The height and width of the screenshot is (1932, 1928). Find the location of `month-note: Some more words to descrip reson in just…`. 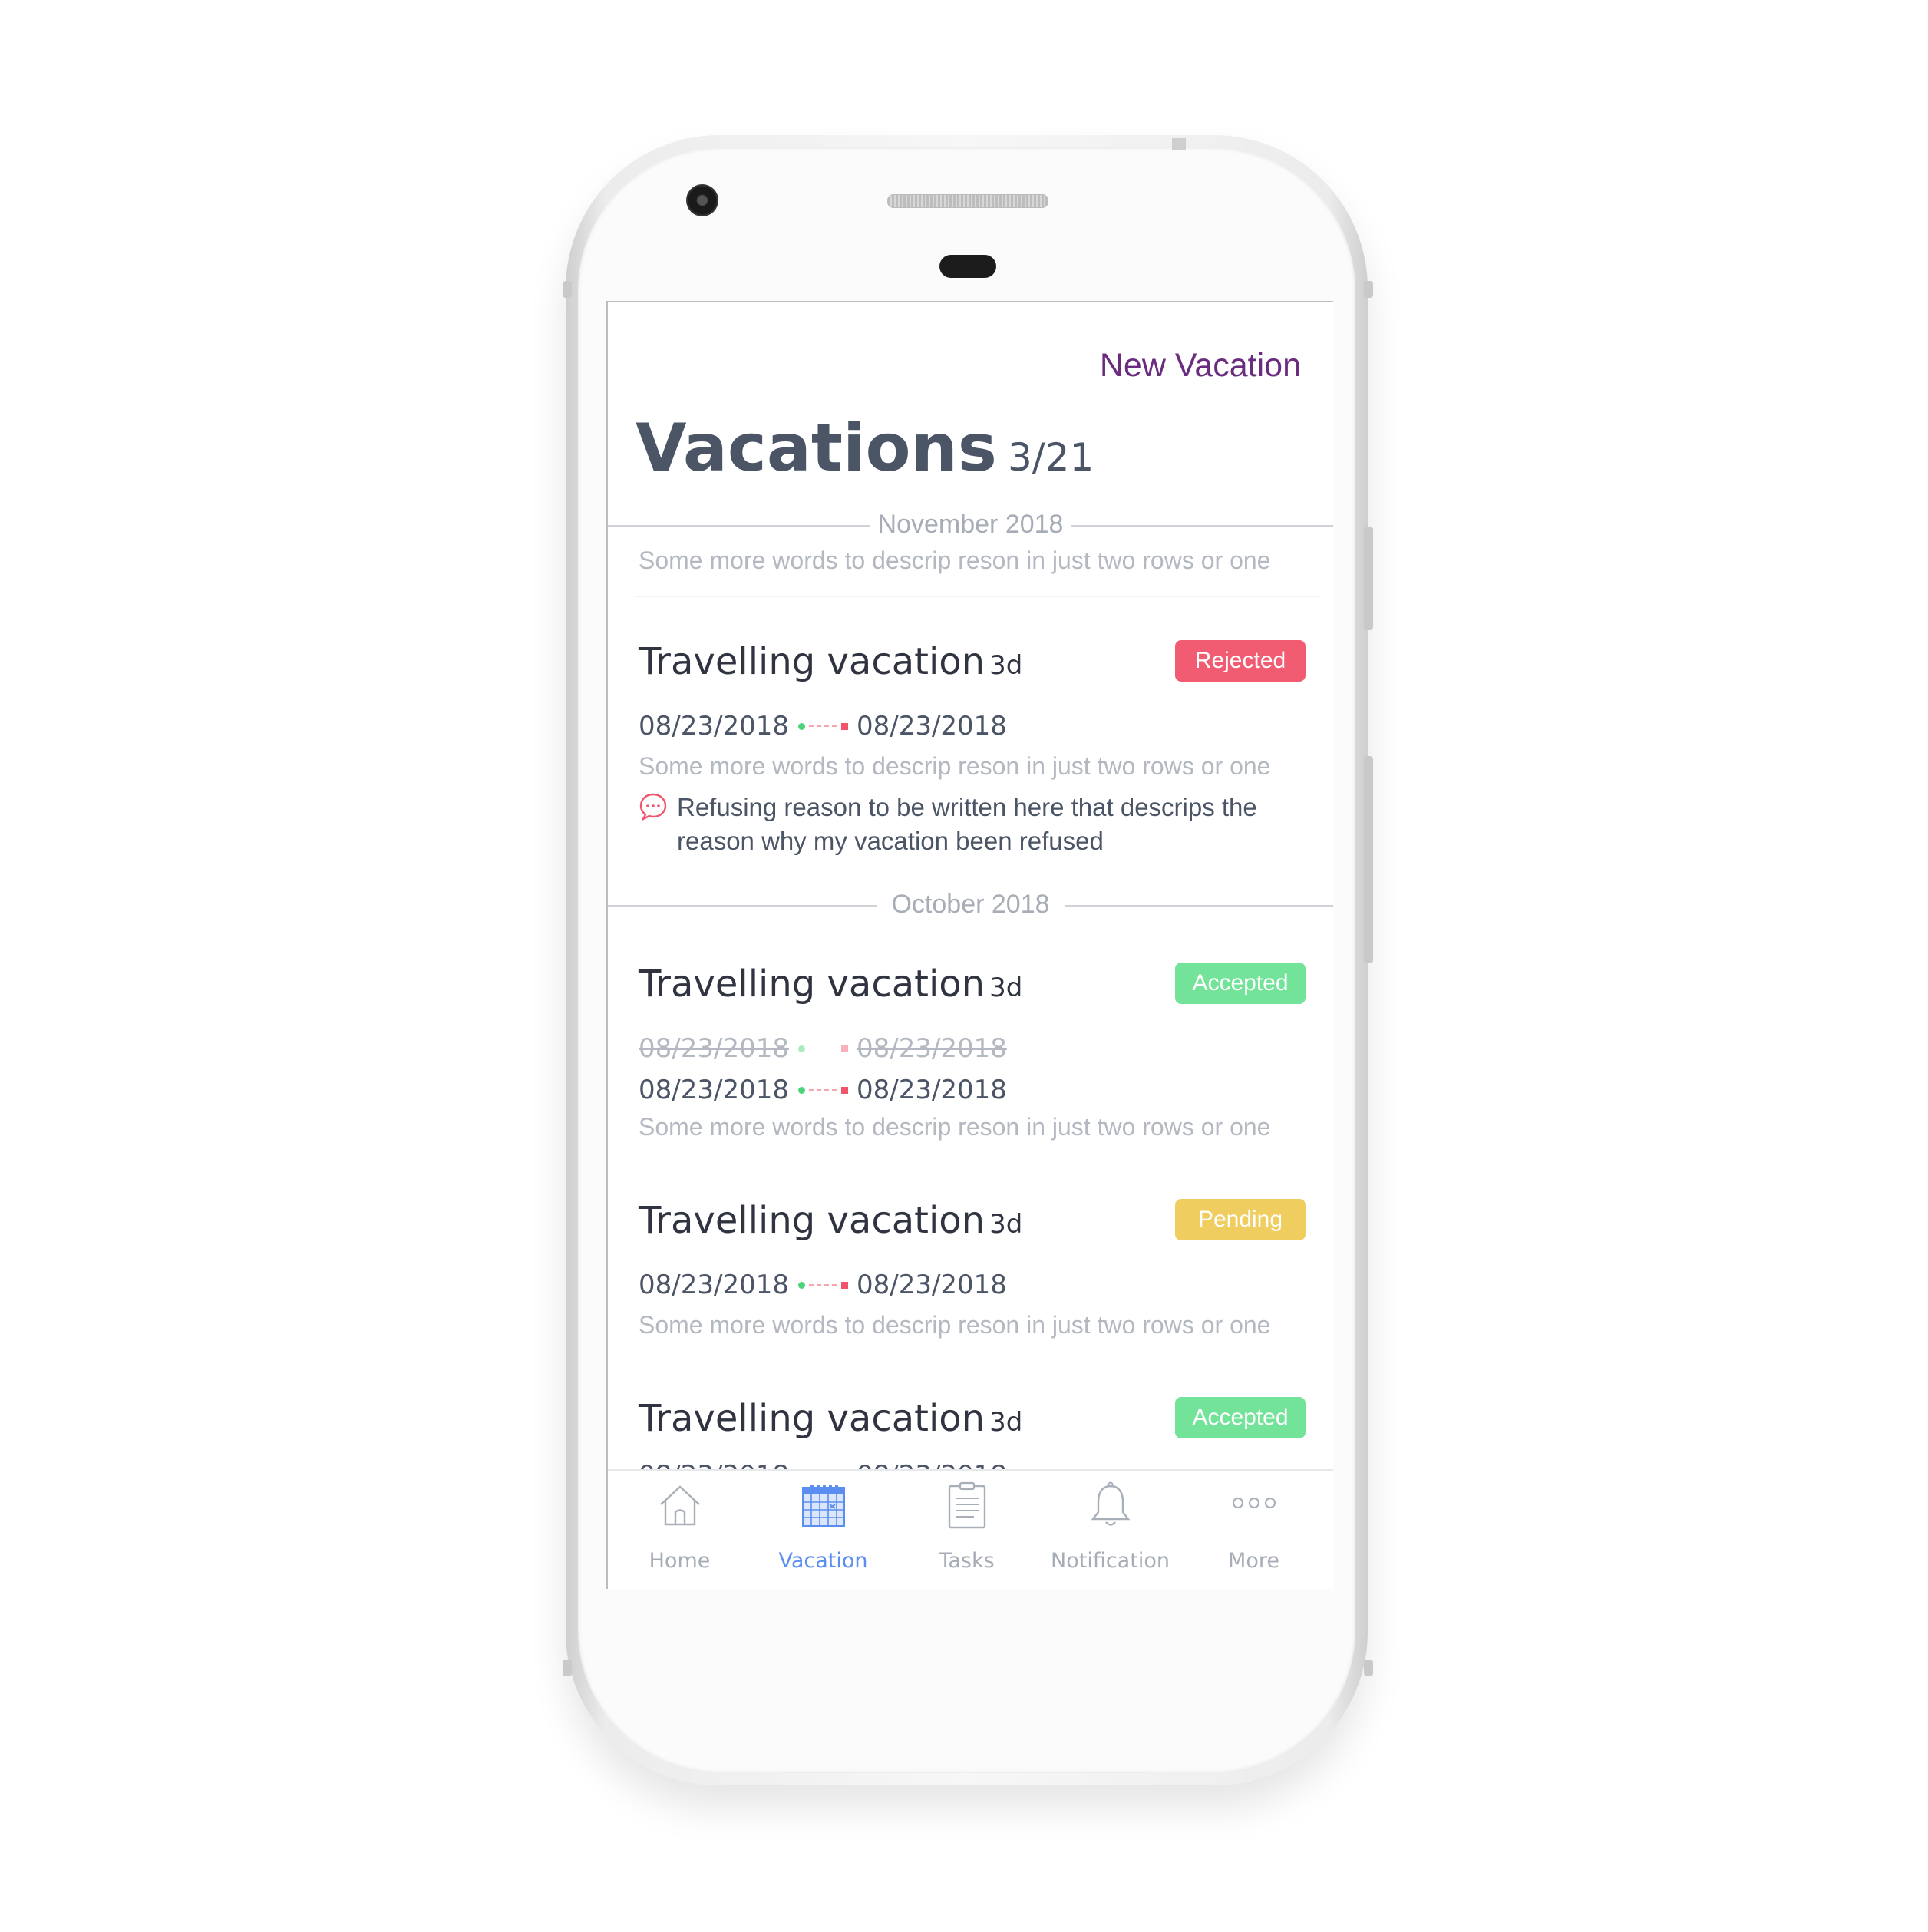

month-note: Some more words to descrip reson in just… is located at coordinates (955, 560).